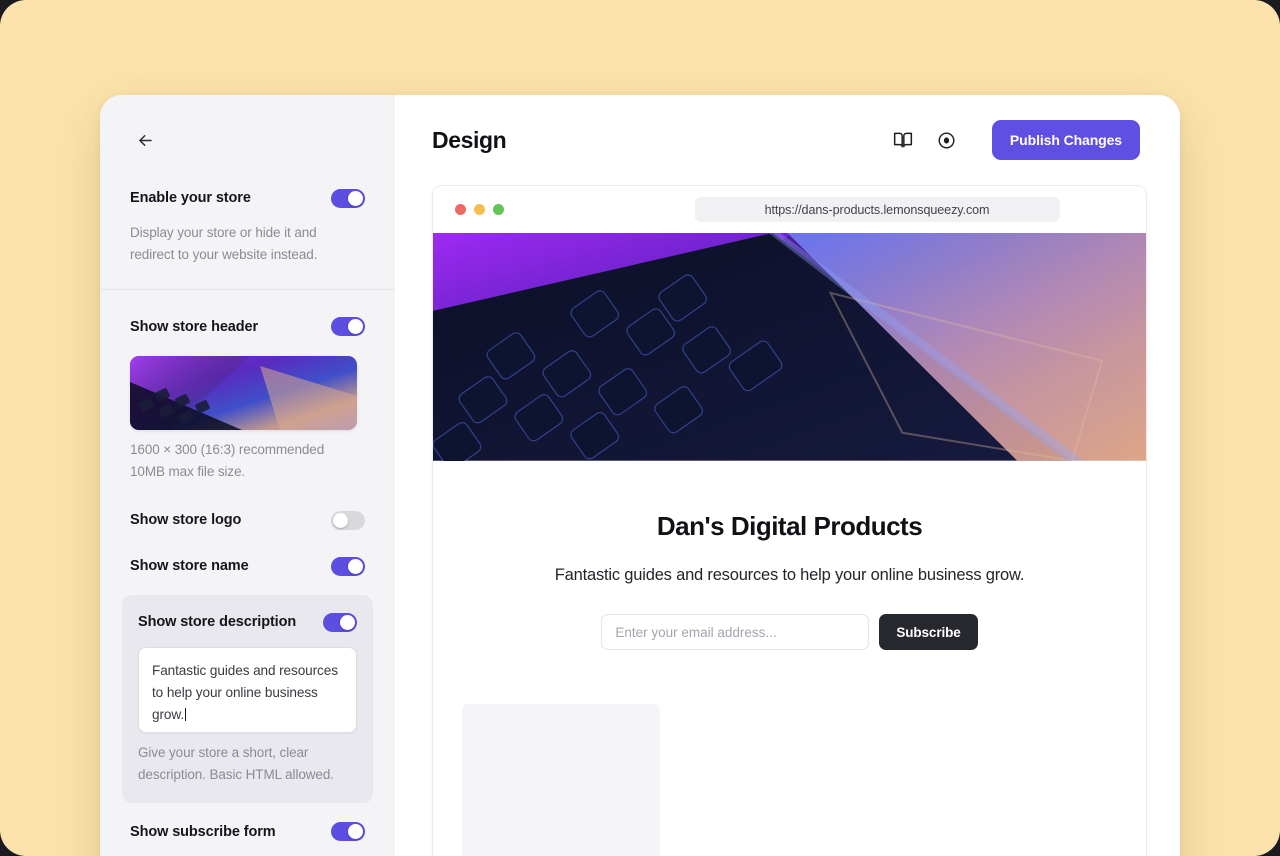  What do you see at coordinates (236, 775) in the screenshot?
I see `help-line-2: description. Basic HTML allowed.` at bounding box center [236, 775].